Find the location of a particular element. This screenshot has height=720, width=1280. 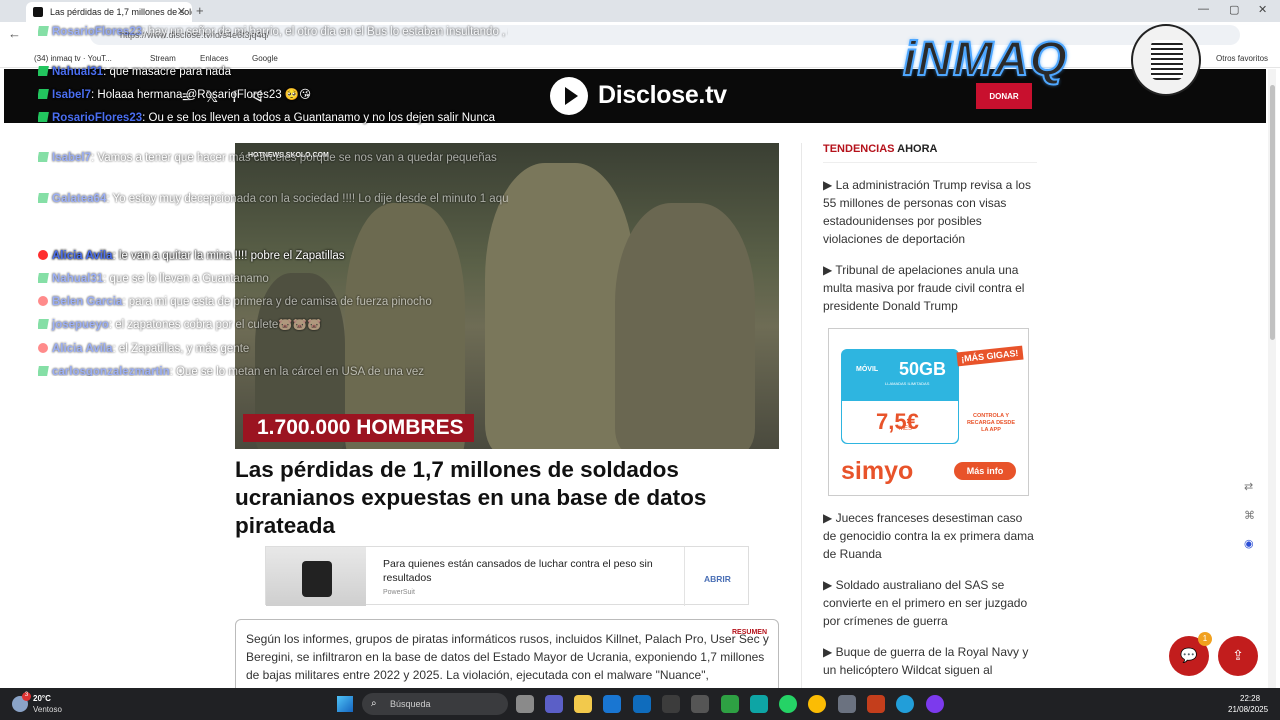

simyo-offer-card: MÓVIL 50GB LLAMADAS ILIMITADAS 7,5€ MES is located at coordinates (900, 396).